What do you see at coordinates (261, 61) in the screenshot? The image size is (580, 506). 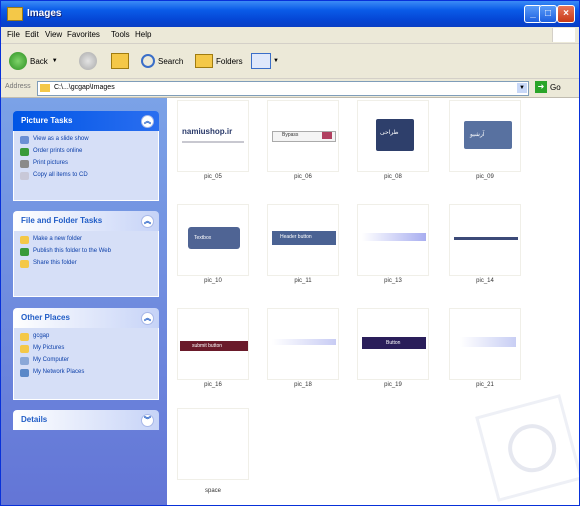 I see `views-icon` at bounding box center [261, 61].